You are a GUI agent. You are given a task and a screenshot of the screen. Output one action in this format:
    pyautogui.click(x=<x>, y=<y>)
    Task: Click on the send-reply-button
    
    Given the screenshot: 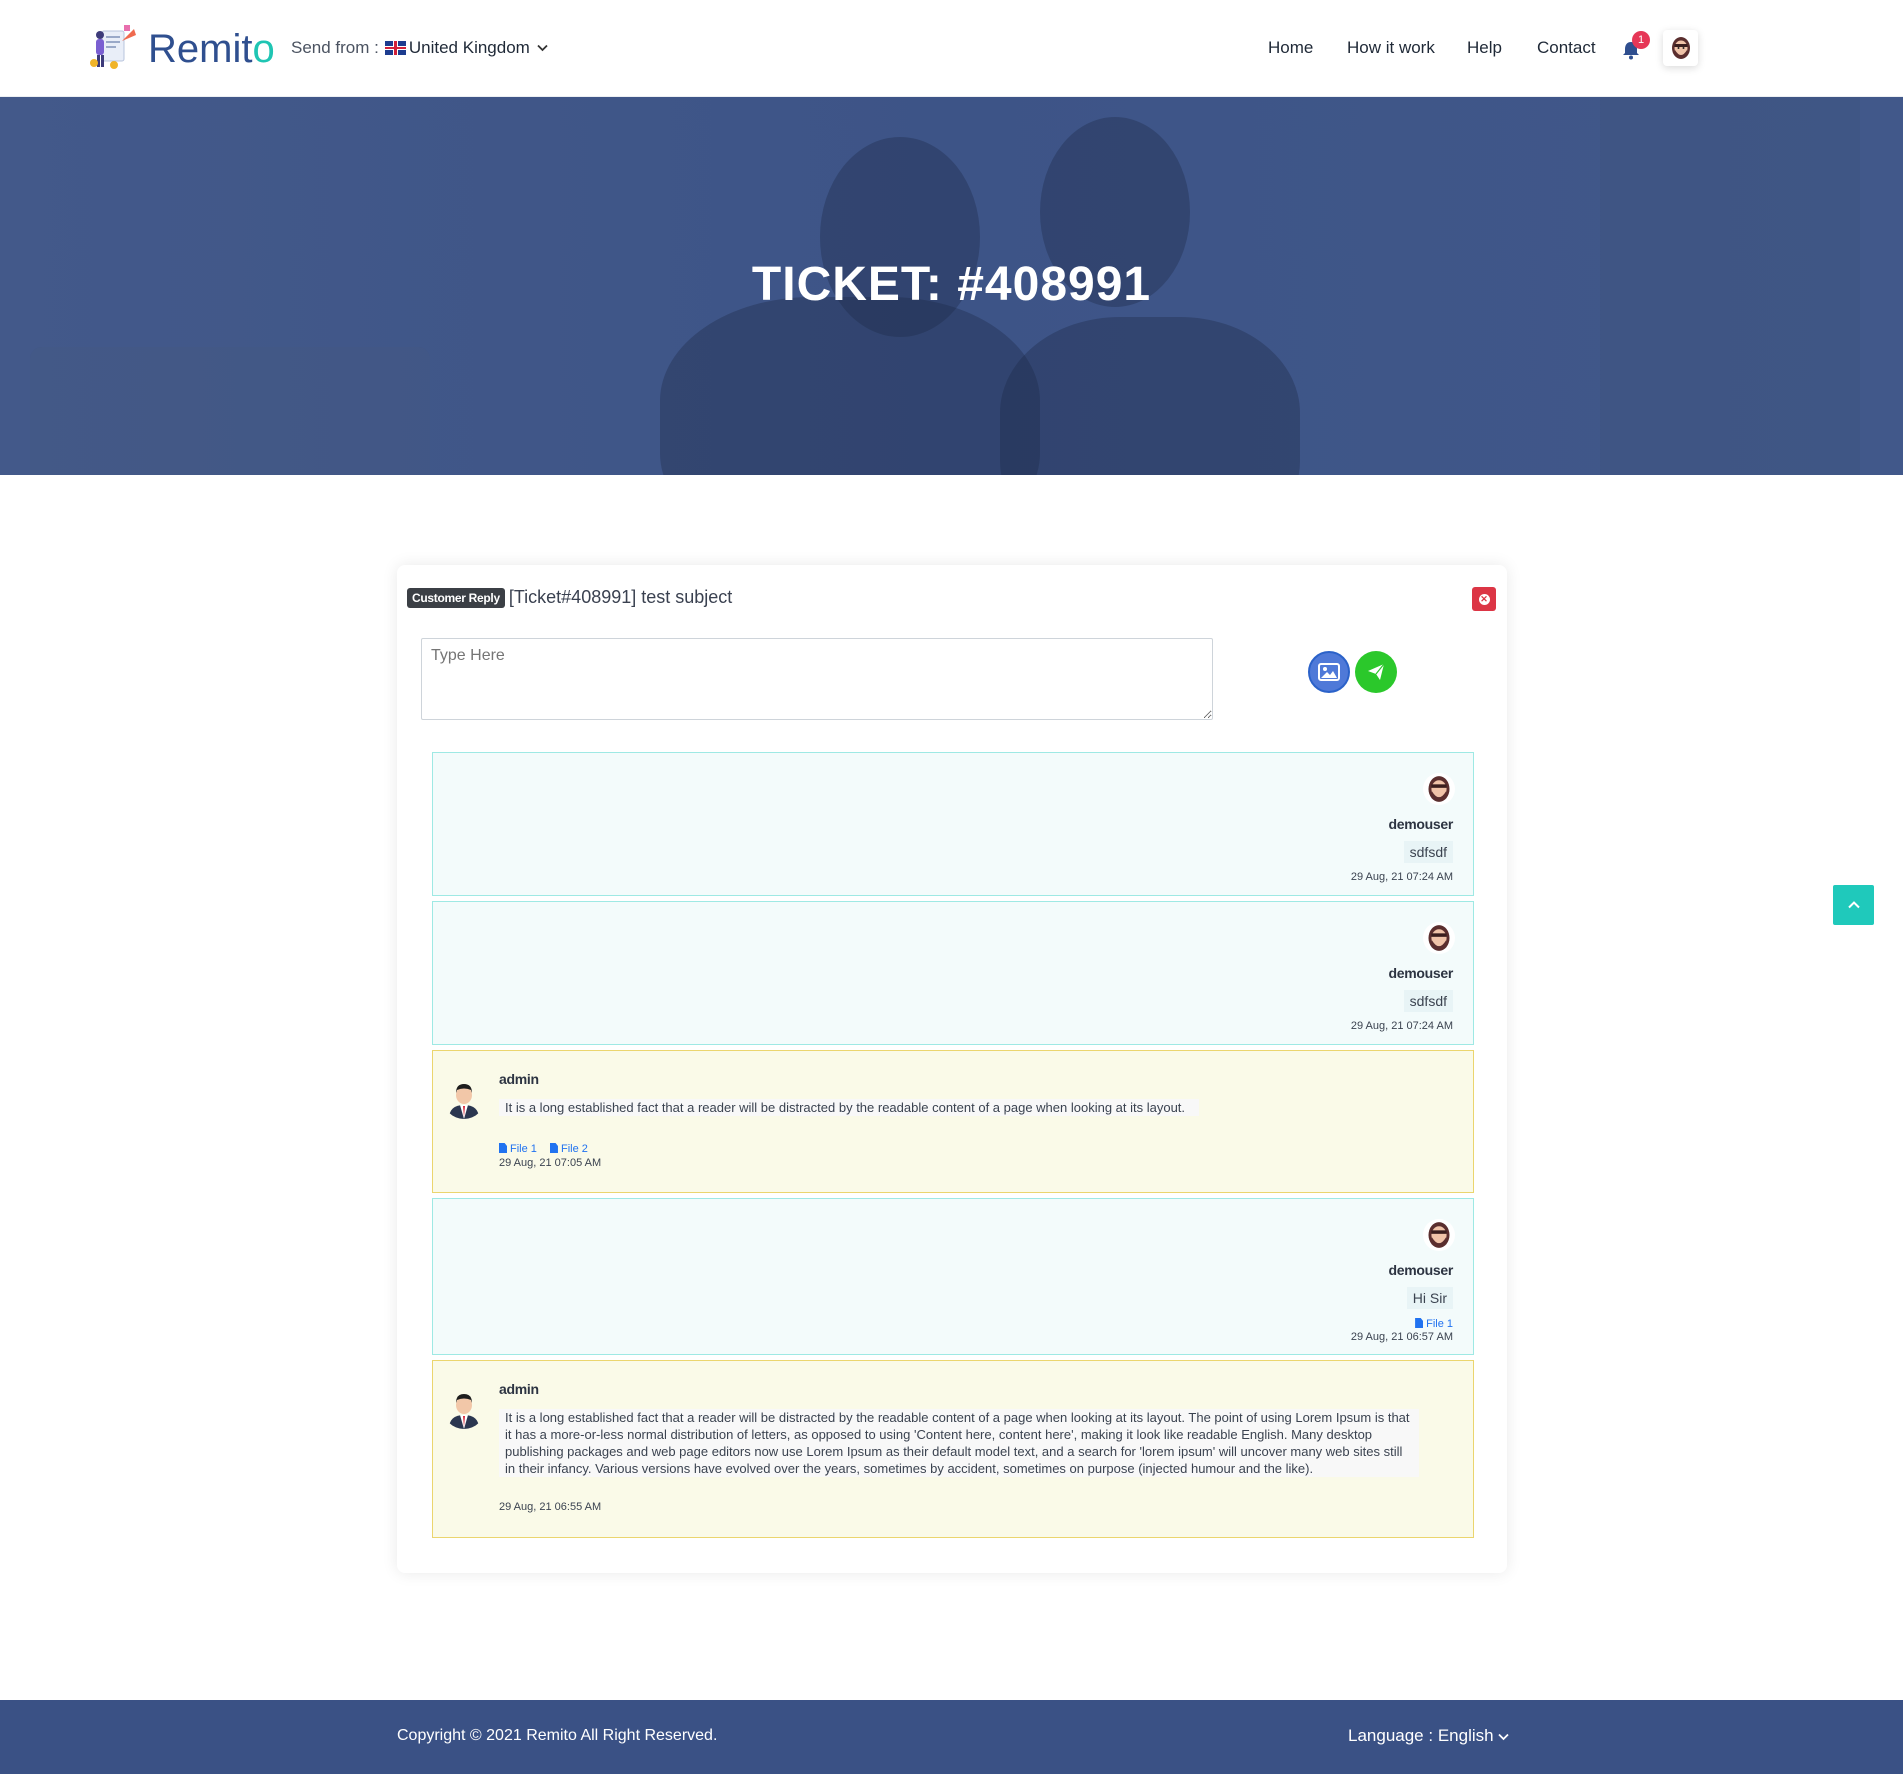 What is the action you would take?
    pyautogui.click(x=1376, y=672)
    